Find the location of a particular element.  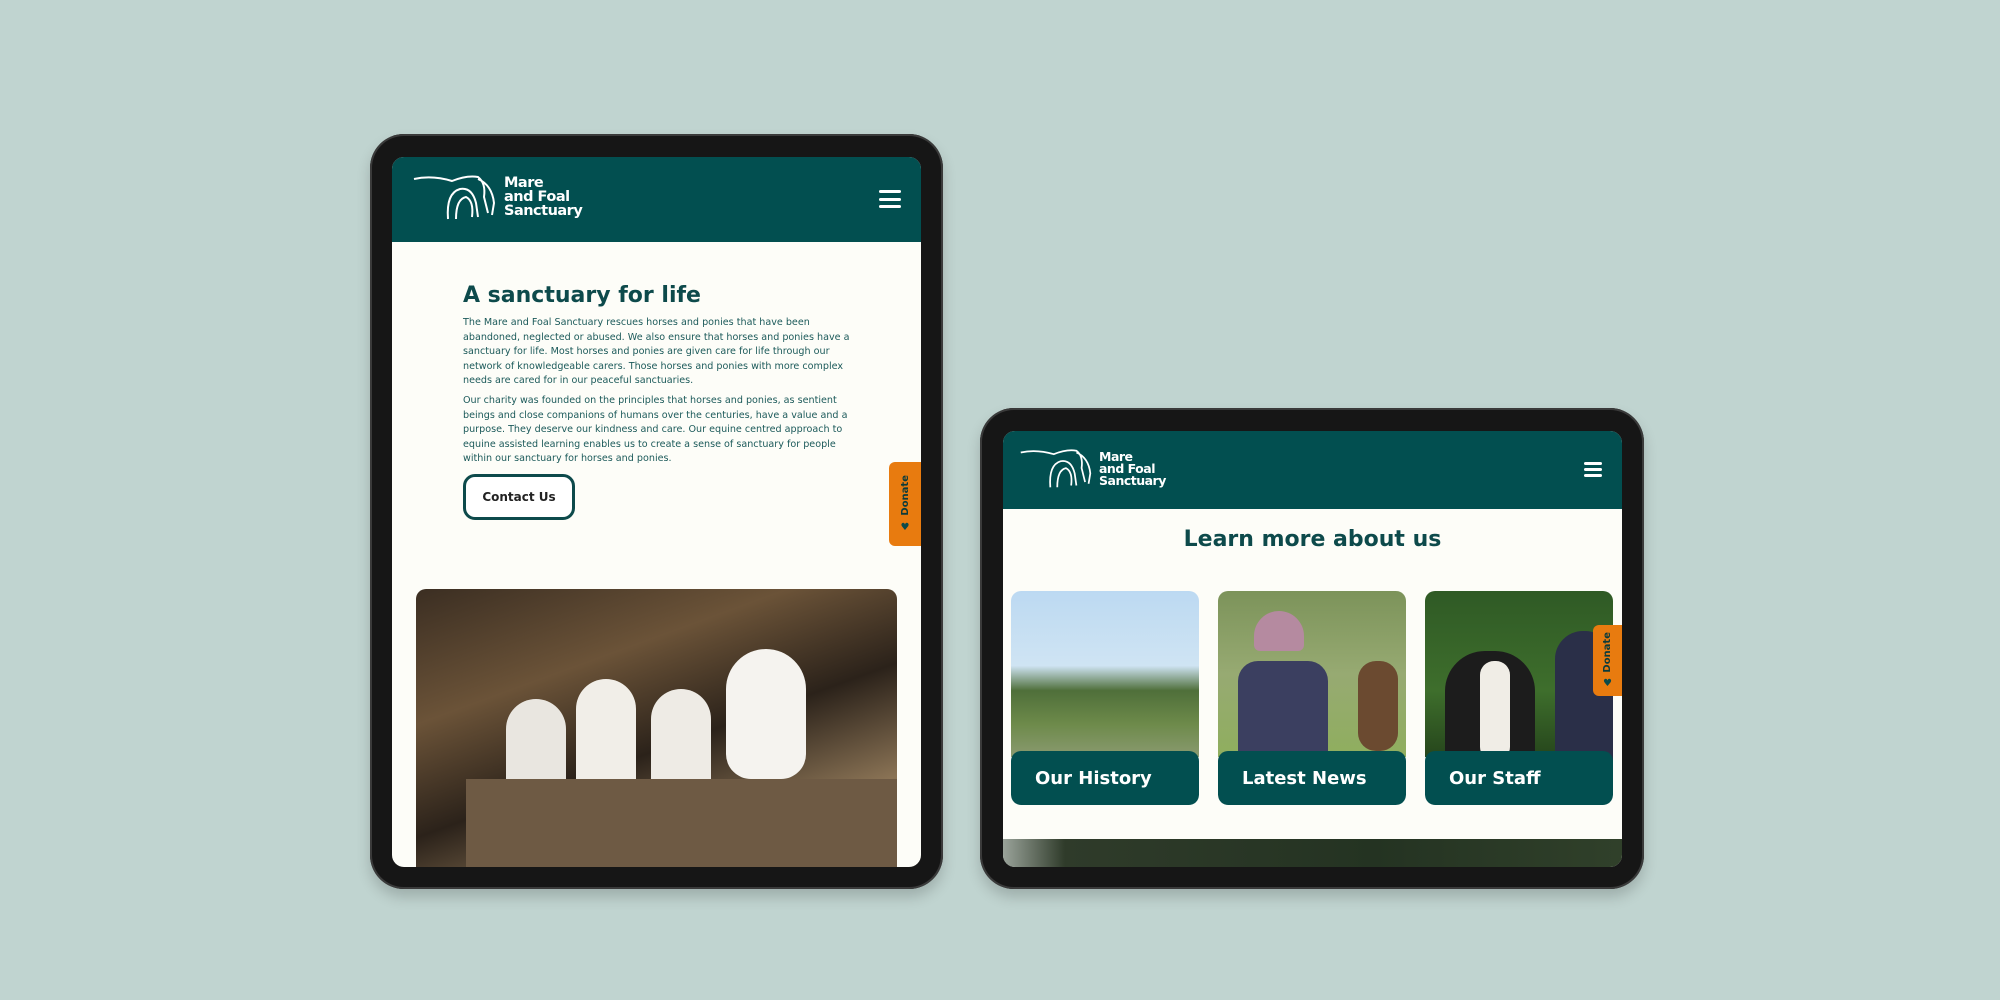

staff-photo is located at coordinates (1519, 676).